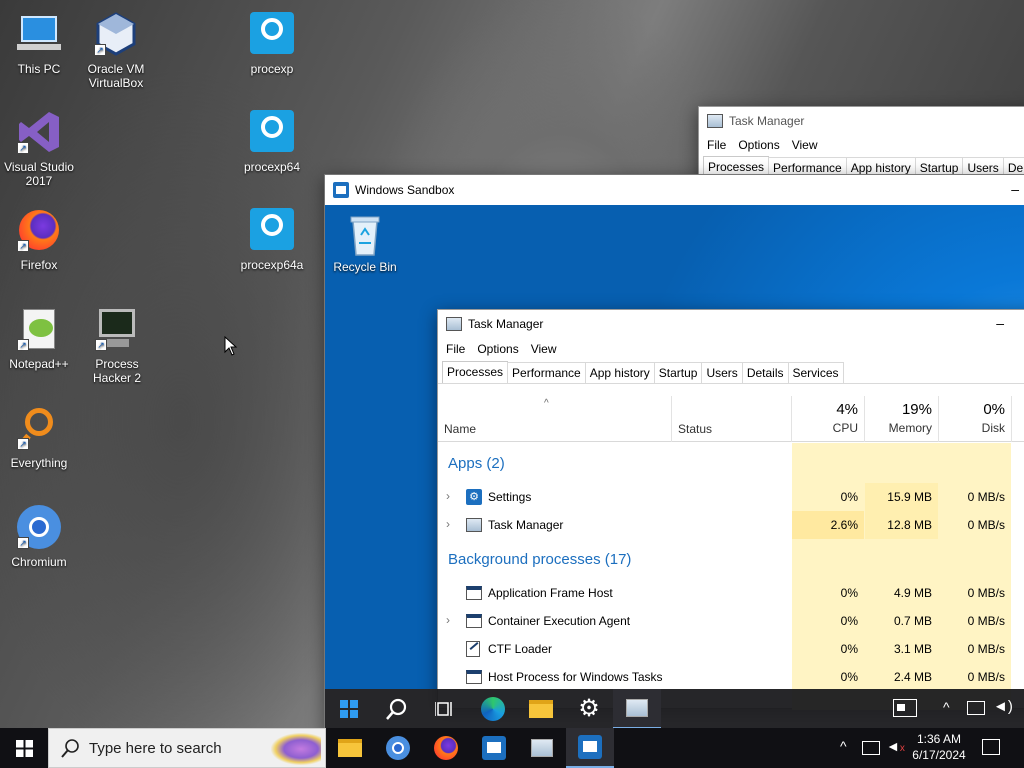 This screenshot has height=768, width=1024. Describe the element at coordinates (397, 709) in the screenshot. I see `search-button` at that location.